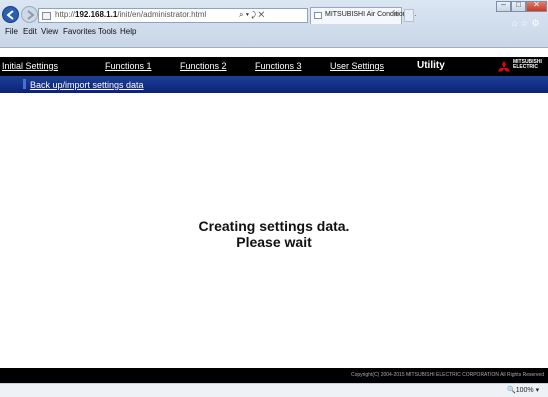 Image resolution: width=548 pixels, height=397 pixels. What do you see at coordinates (318, 15) in the screenshot?
I see `tab-page-icon` at bounding box center [318, 15].